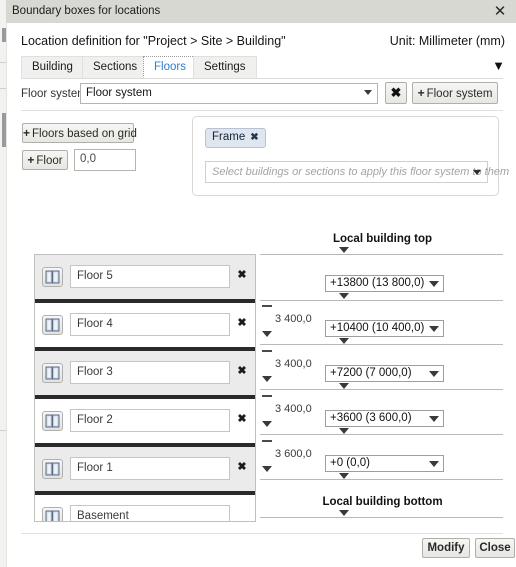 The image size is (516, 567). I want to click on elevation-select-1: +10400 (10 400,0), so click(384, 328).